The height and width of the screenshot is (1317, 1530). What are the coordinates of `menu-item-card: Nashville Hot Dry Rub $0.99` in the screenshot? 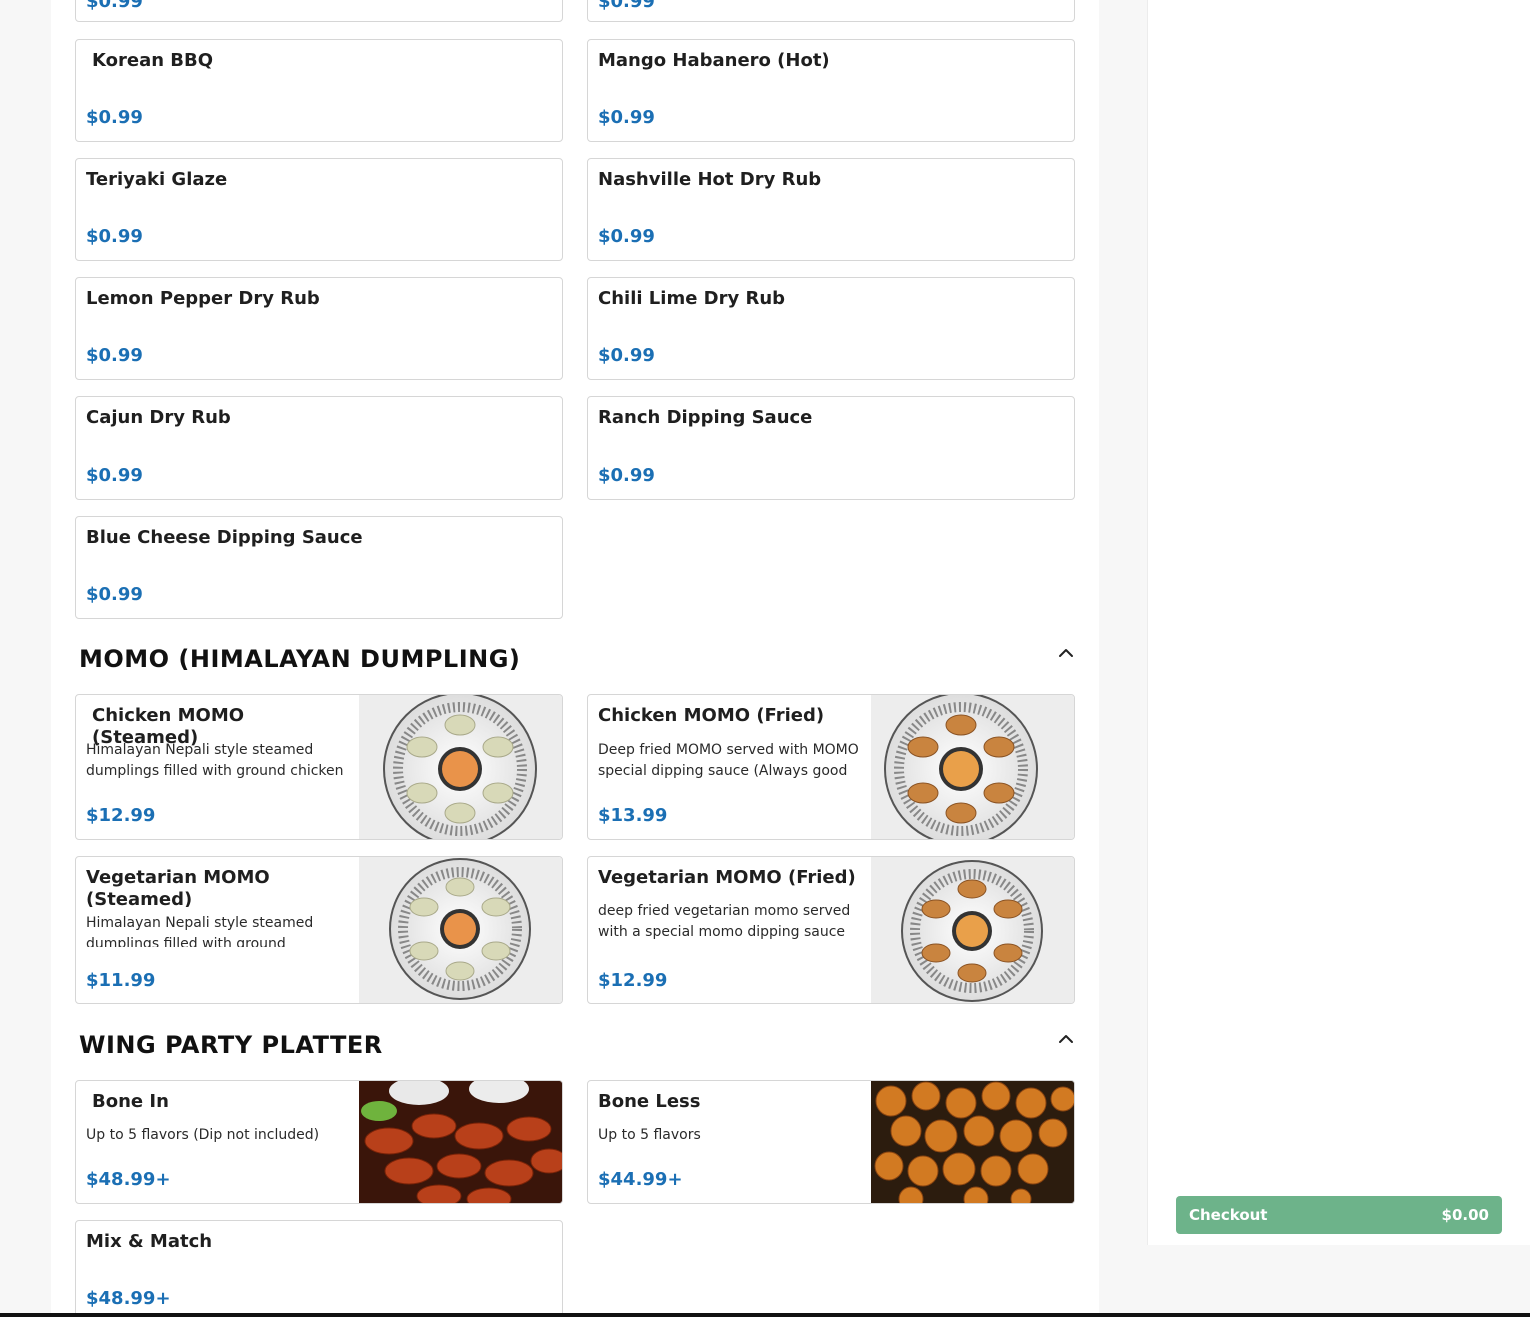 It's located at (831, 209).